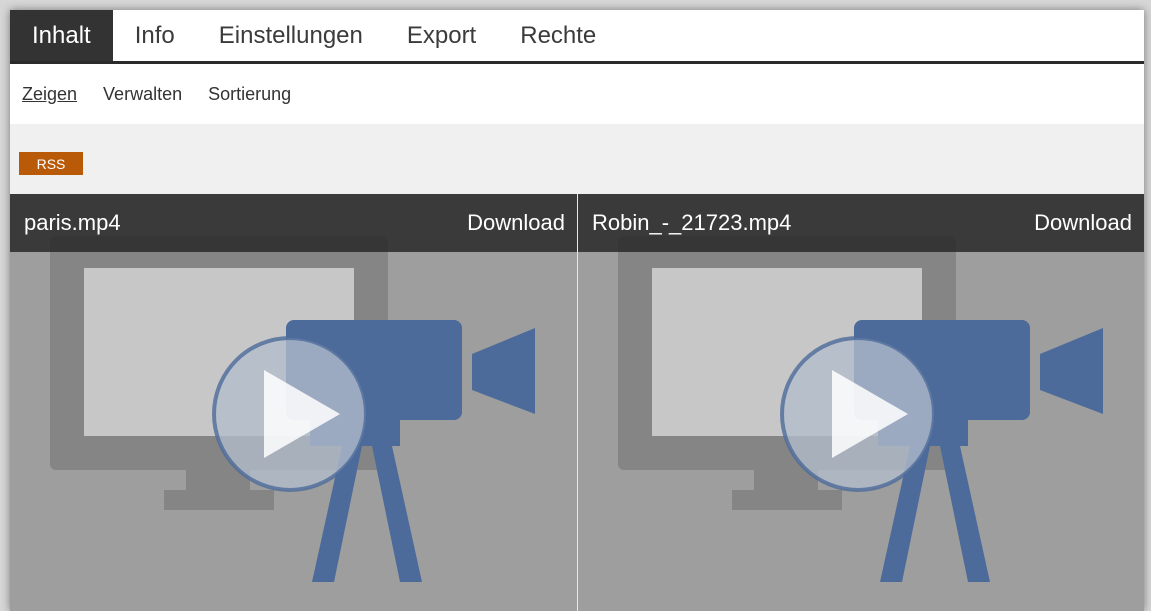  What do you see at coordinates (577, 159) in the screenshot?
I see `feed-bar: RSS` at bounding box center [577, 159].